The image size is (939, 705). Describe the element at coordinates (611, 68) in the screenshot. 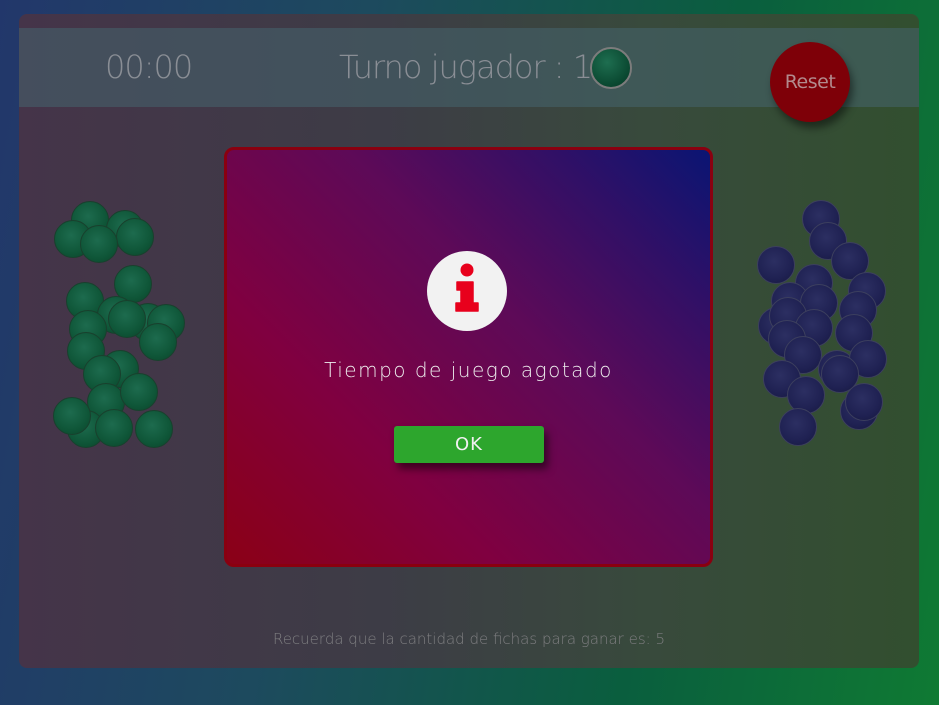

I see `current-player-chip` at that location.